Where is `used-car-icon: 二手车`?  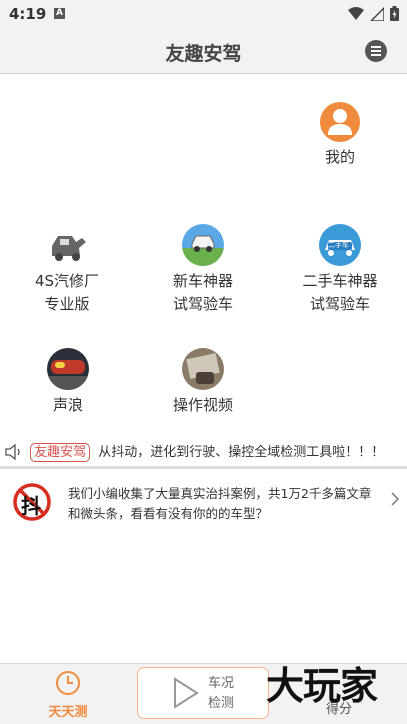 used-car-icon: 二手车 is located at coordinates (340, 245).